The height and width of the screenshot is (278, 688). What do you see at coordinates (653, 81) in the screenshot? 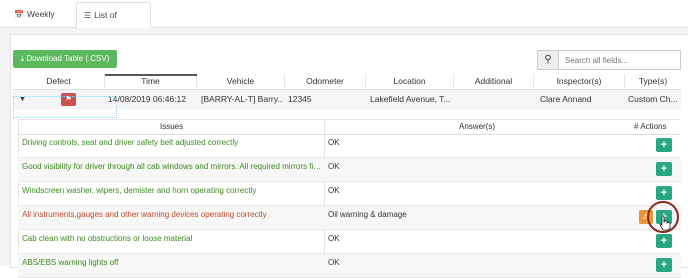
I see `col-types: Type(s)` at bounding box center [653, 81].